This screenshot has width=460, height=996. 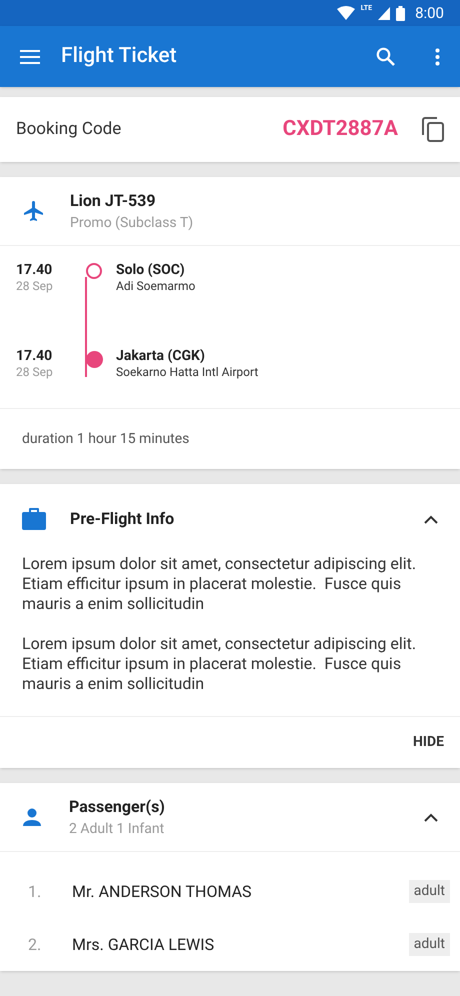 I want to click on hide-button: HIDE, so click(x=428, y=742).